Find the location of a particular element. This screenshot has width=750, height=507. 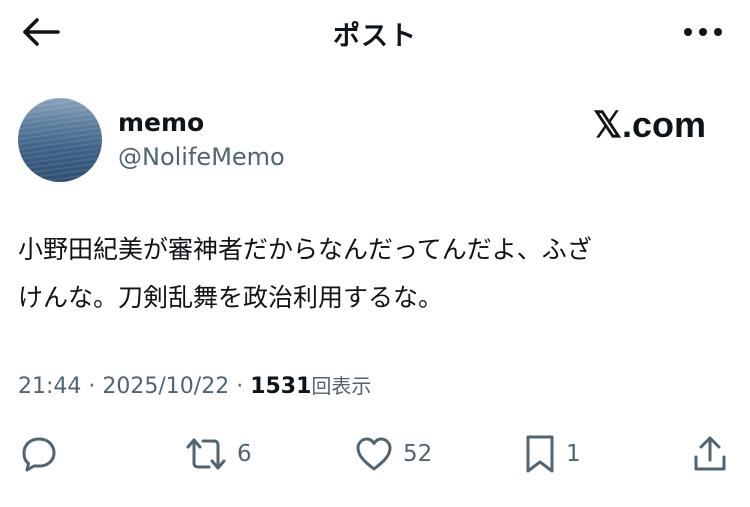

share-icon is located at coordinates (710, 453).